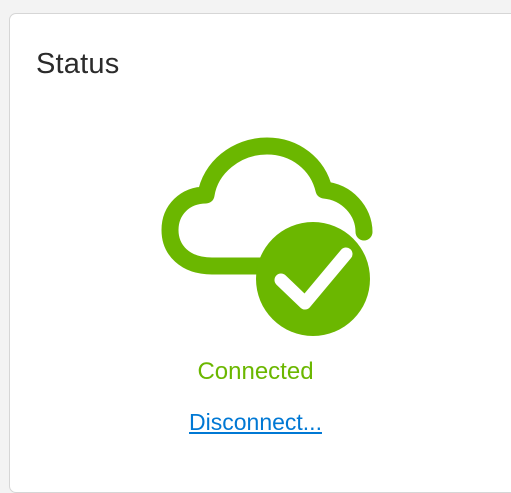  I want to click on checkmark-icon, so click(313, 279).